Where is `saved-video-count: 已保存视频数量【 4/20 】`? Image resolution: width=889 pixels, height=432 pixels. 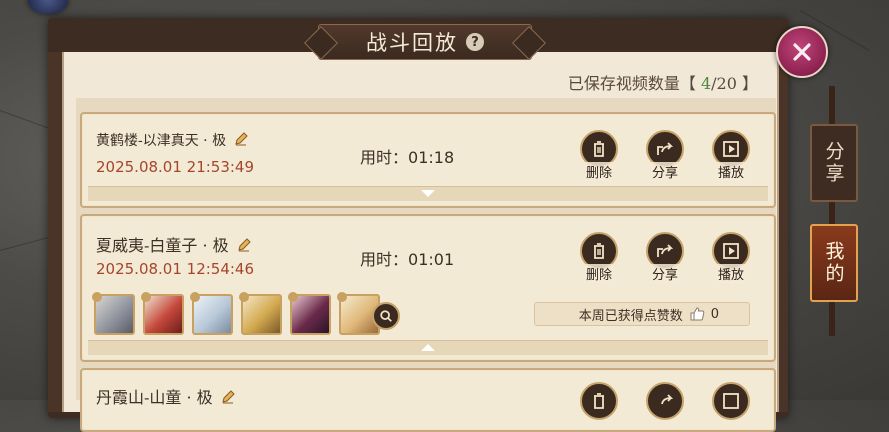 saved-video-count: 已保存视频数量【 4/20 】 is located at coordinates (663, 82).